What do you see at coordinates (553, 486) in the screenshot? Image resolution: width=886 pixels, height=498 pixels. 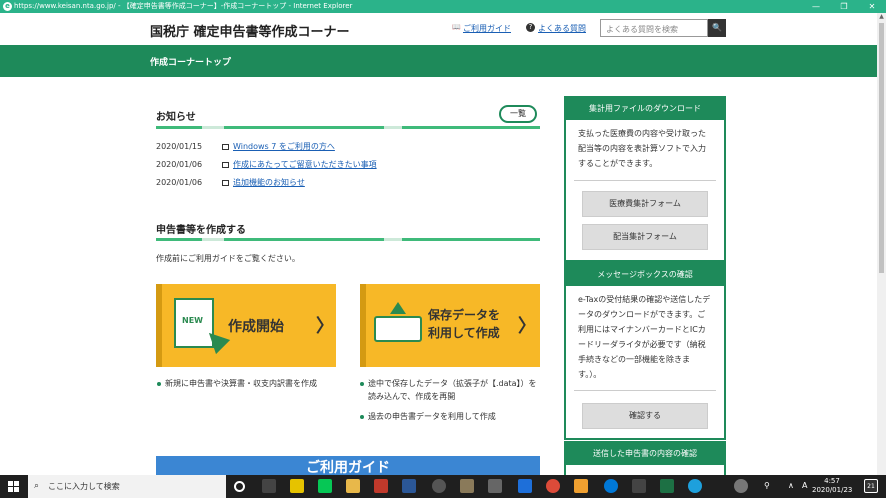 I see `chrome-icon` at bounding box center [553, 486].